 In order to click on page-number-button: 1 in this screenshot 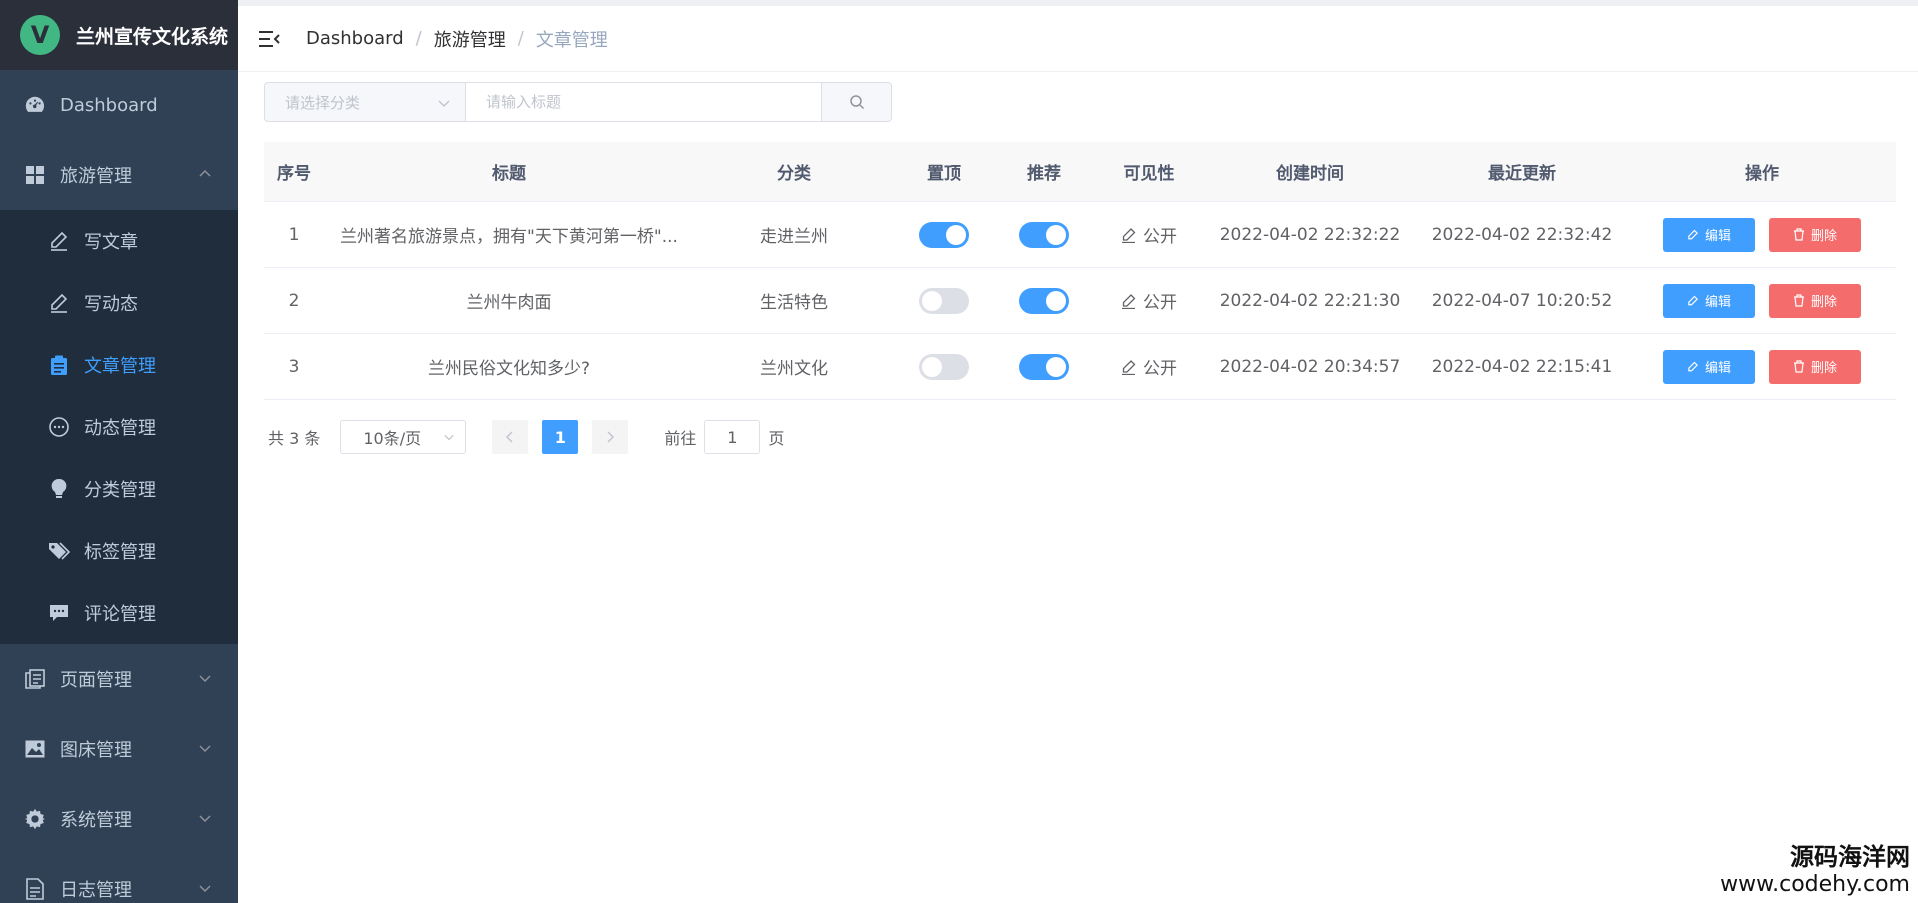, I will do `click(560, 437)`.